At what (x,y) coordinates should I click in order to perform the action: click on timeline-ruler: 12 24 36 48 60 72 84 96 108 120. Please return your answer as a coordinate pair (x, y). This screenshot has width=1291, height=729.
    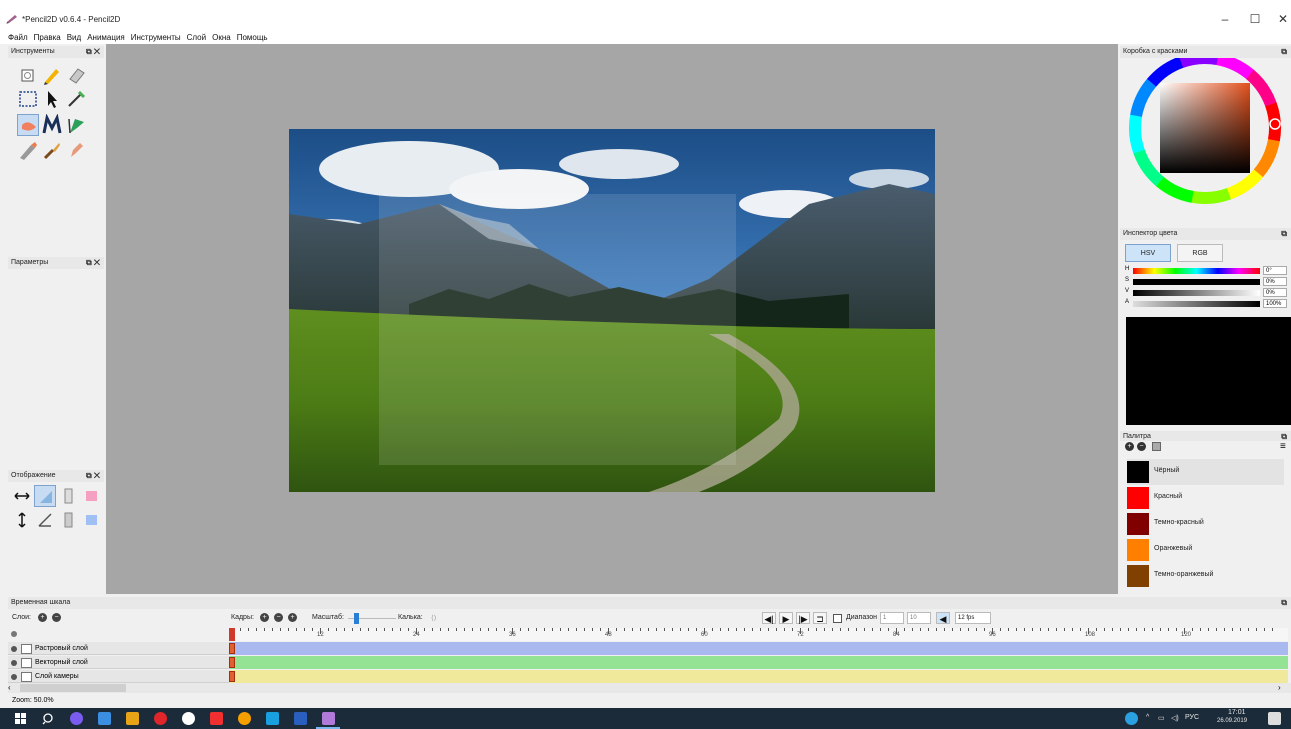
    Looking at the image, I should click on (758, 634).